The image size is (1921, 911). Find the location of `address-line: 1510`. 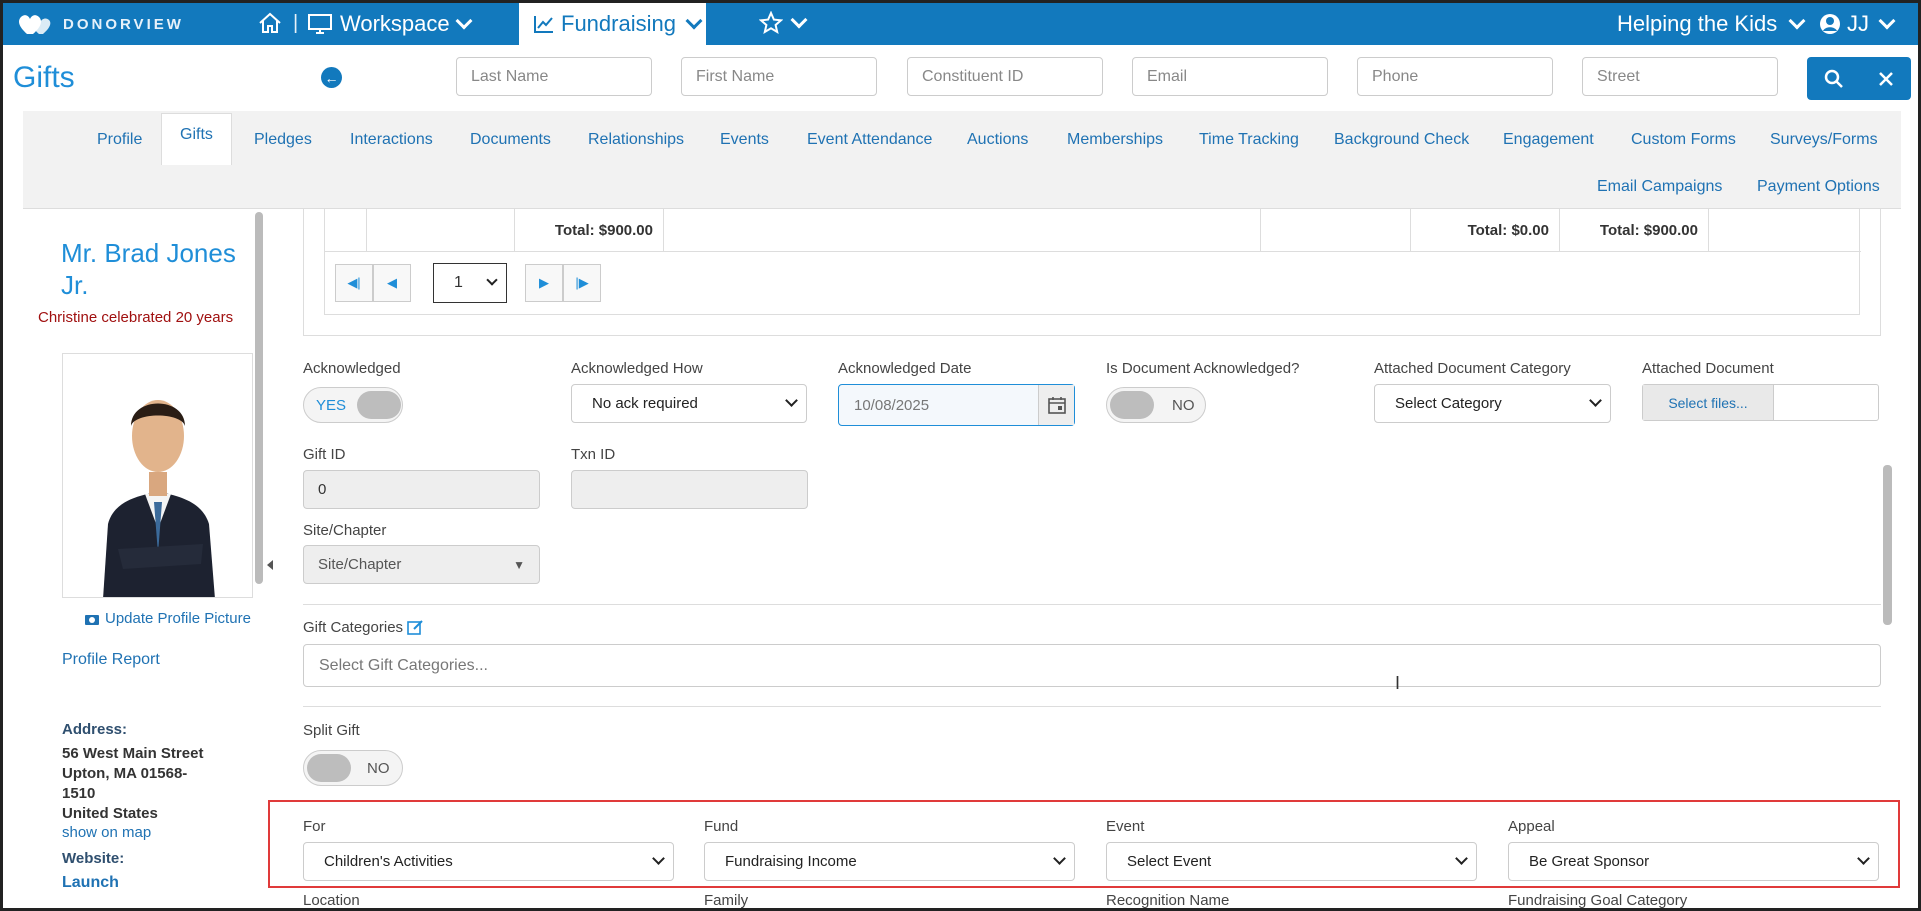

address-line: 1510 is located at coordinates (79, 793).